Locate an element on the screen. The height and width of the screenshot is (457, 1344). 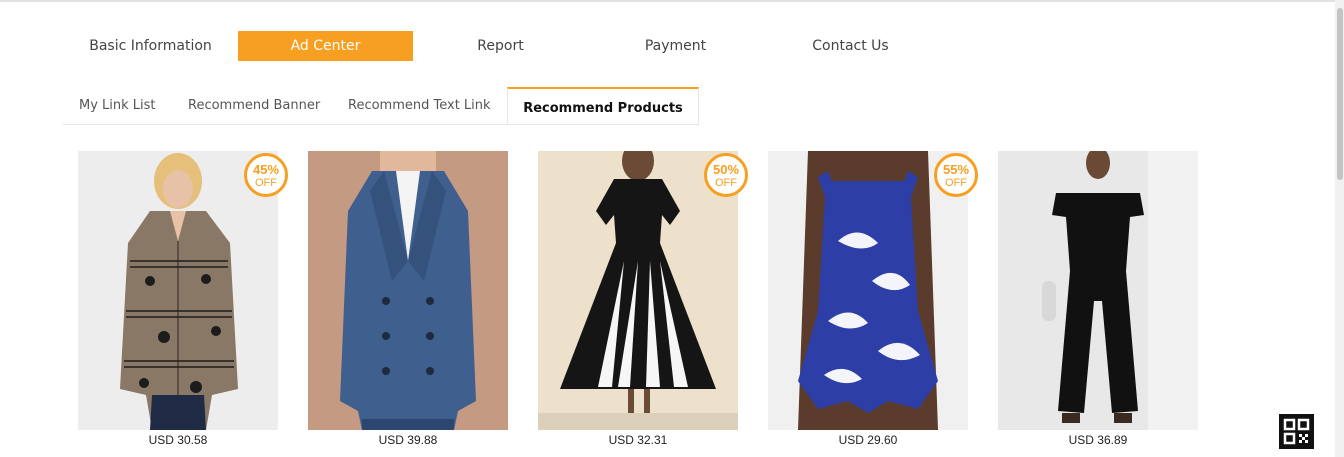
product-card: 45% OFF USD 30.58 is located at coordinates (183, 301).